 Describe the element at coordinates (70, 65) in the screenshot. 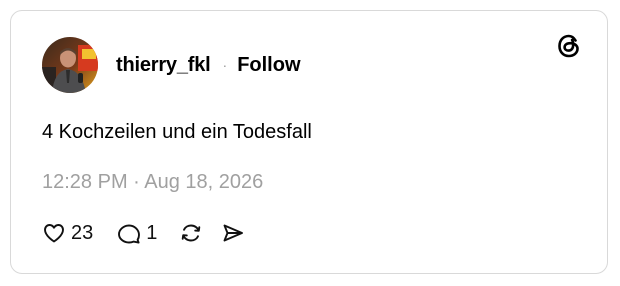

I see `avatar` at that location.